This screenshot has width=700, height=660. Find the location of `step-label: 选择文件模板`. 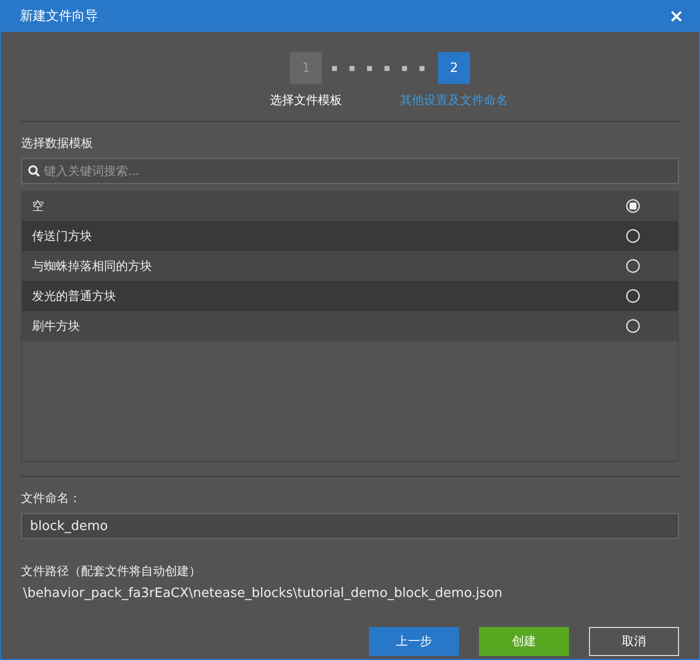

step-label: 选择文件模板 is located at coordinates (306, 100).